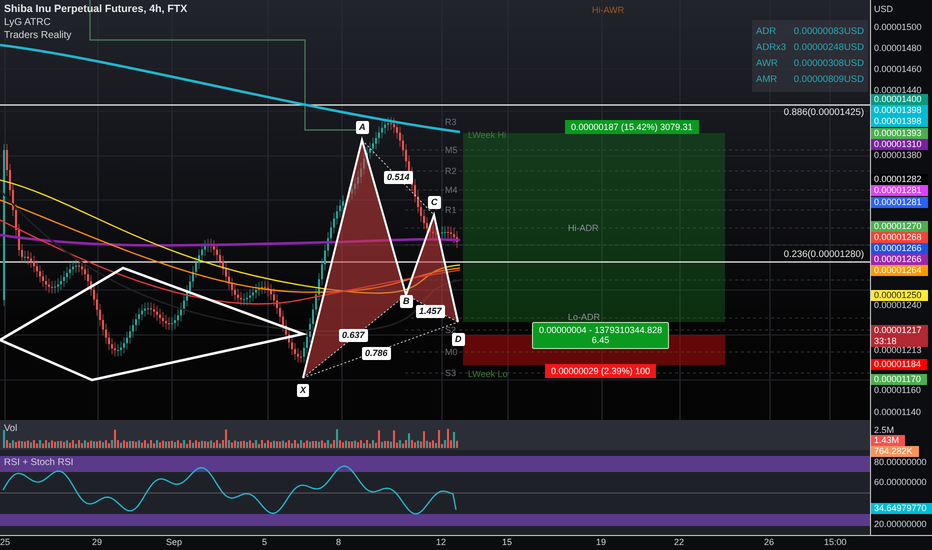  Describe the element at coordinates (265, 542) in the screenshot. I see `time-label: 5` at that location.